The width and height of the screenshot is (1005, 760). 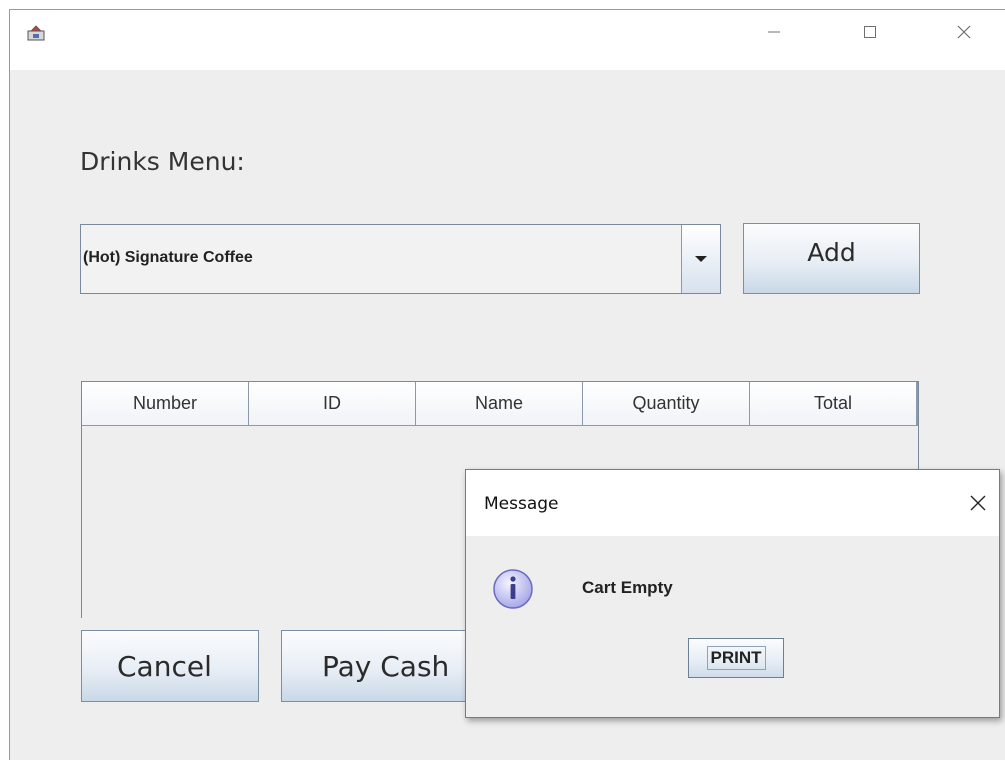 I want to click on column-header-total: Total, so click(x=834, y=403).